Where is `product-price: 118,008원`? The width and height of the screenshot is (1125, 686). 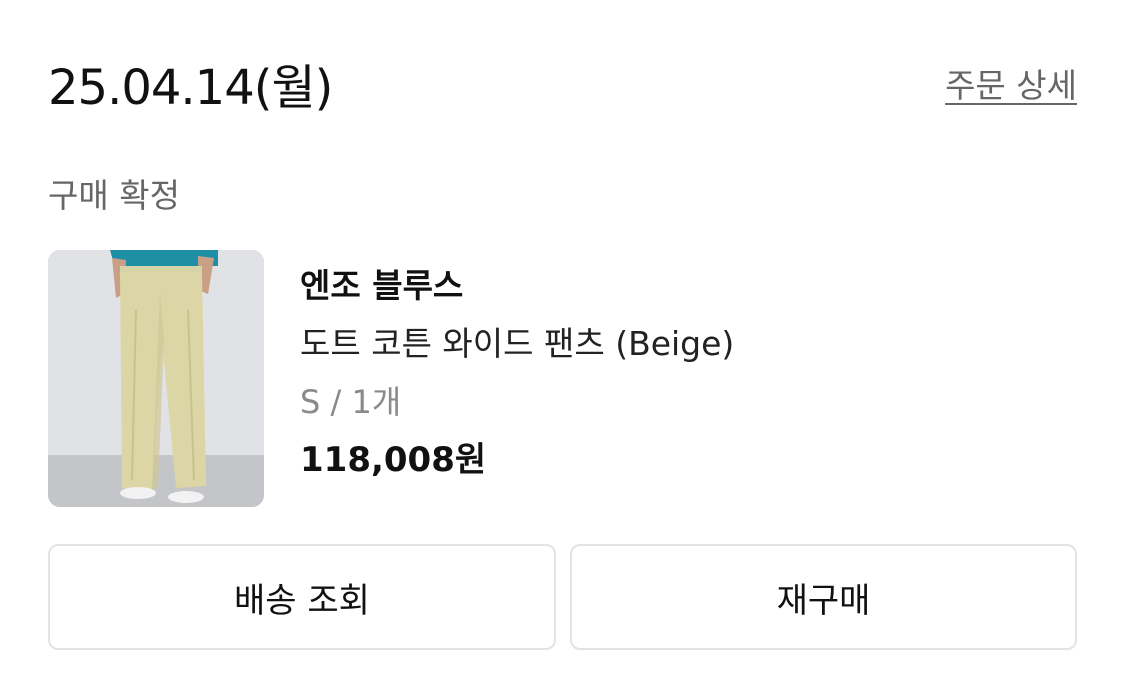
product-price: 118,008원 is located at coordinates (393, 460).